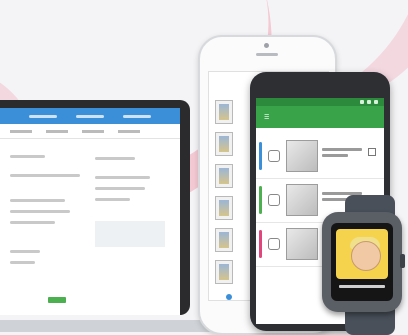  Describe the element at coordinates (274, 244) in the screenshot. I see `grid-icon` at that location.